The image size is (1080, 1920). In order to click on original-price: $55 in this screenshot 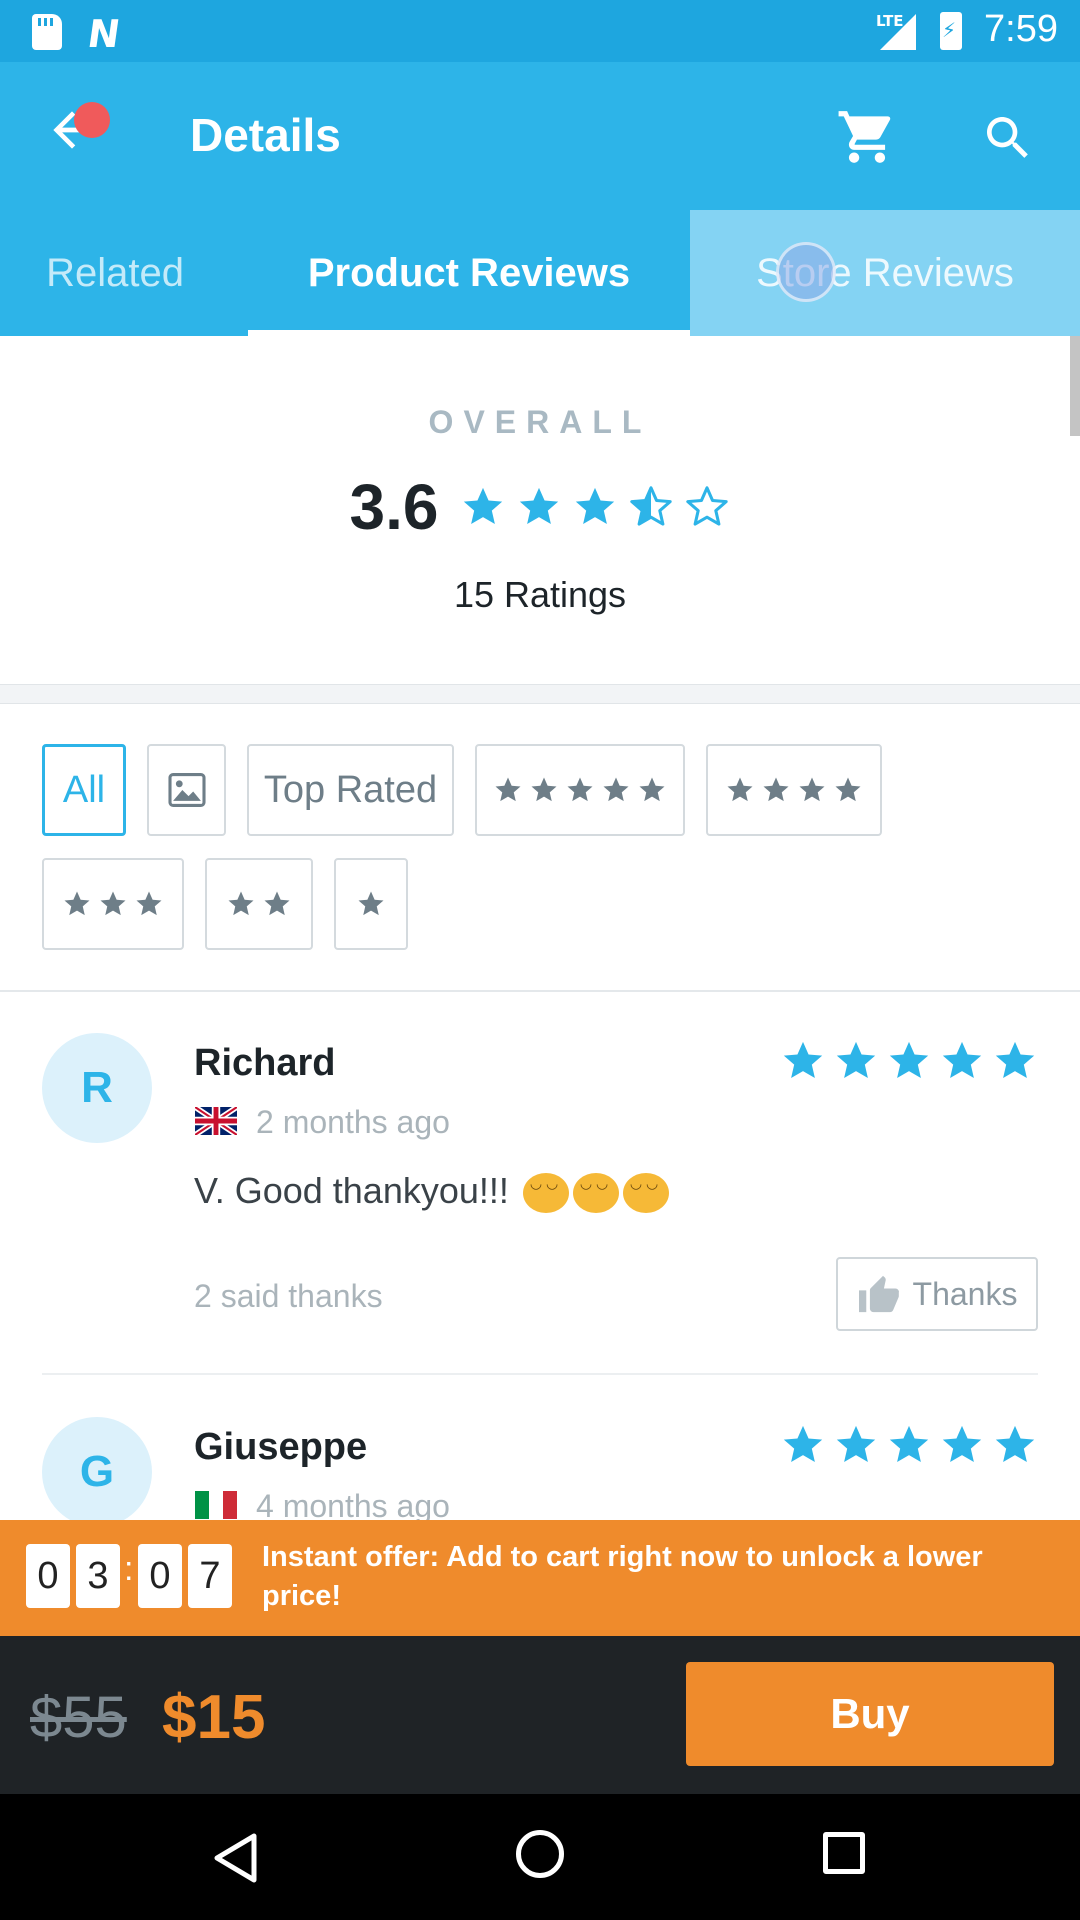, I will do `click(78, 1717)`.